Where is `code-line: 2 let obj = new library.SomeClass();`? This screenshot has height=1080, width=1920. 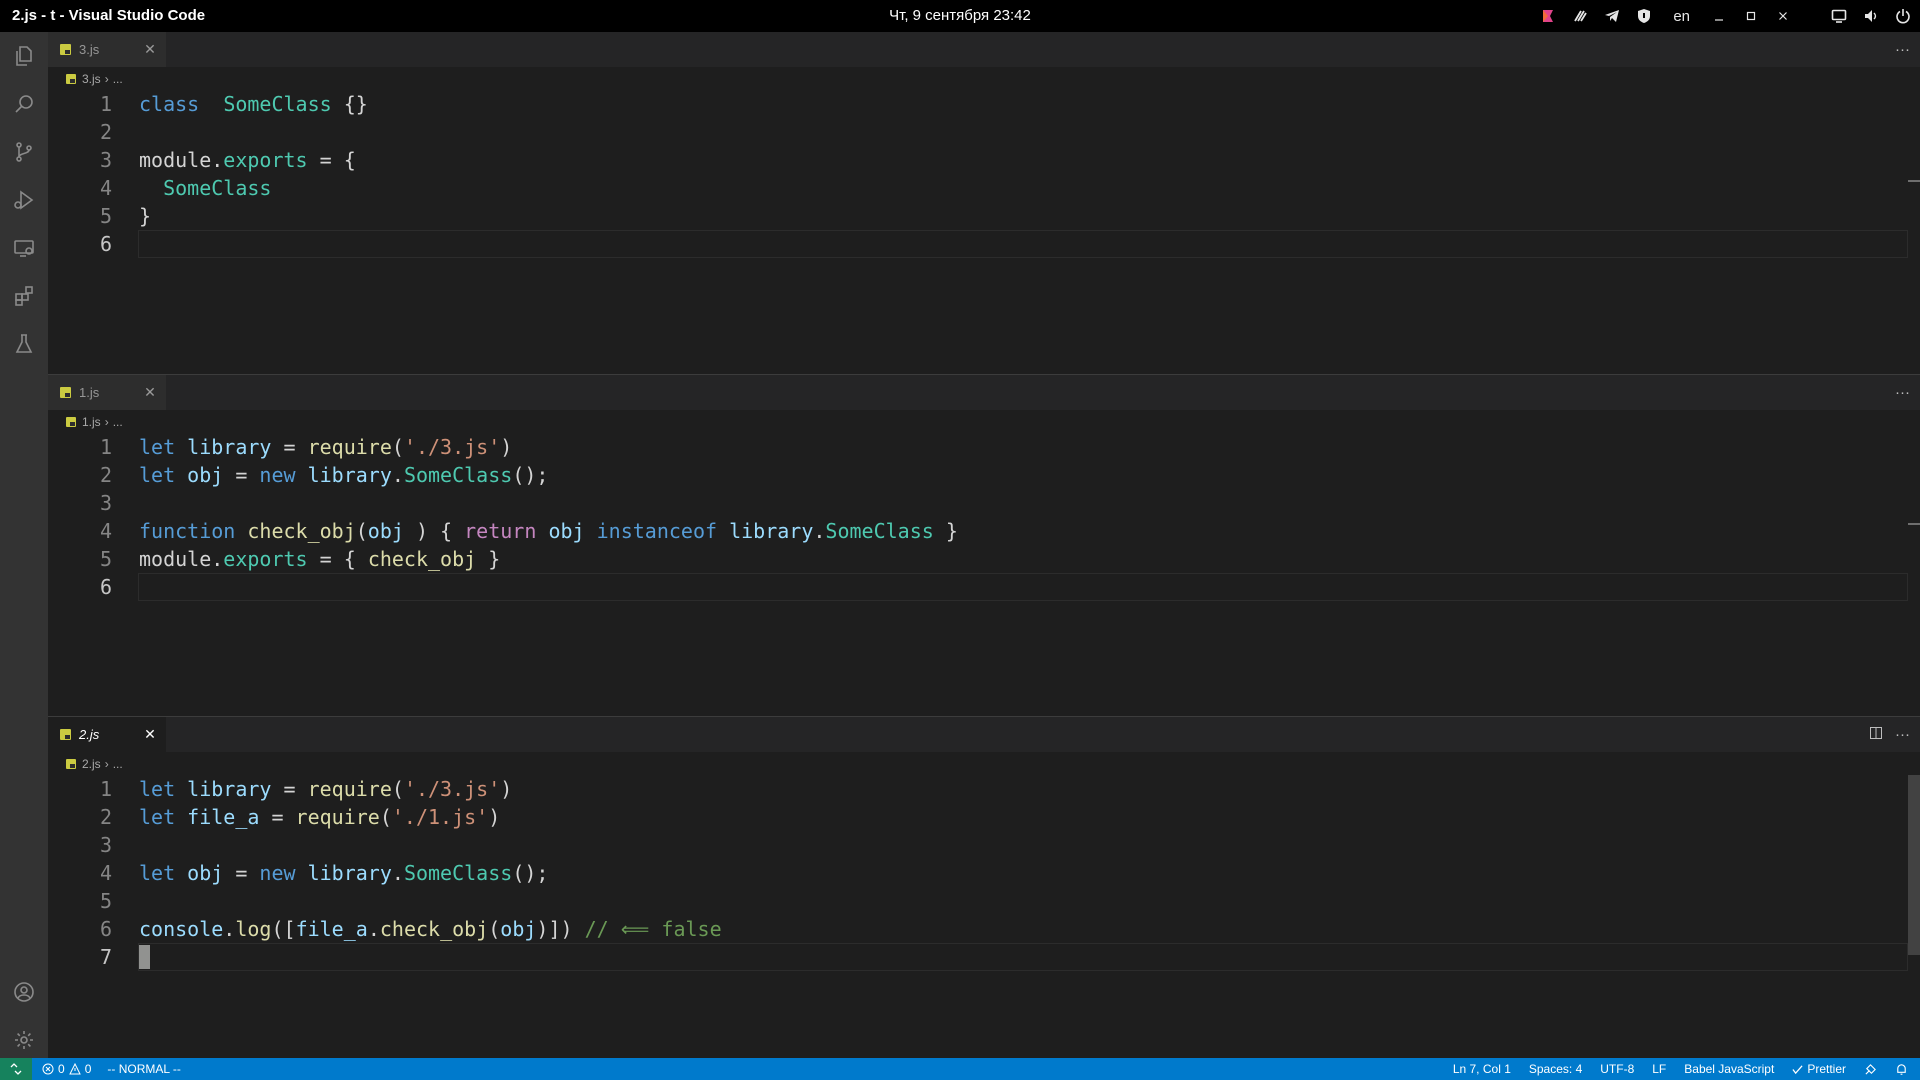 code-line: 2 let obj = new library.SomeClass(); is located at coordinates (984, 475).